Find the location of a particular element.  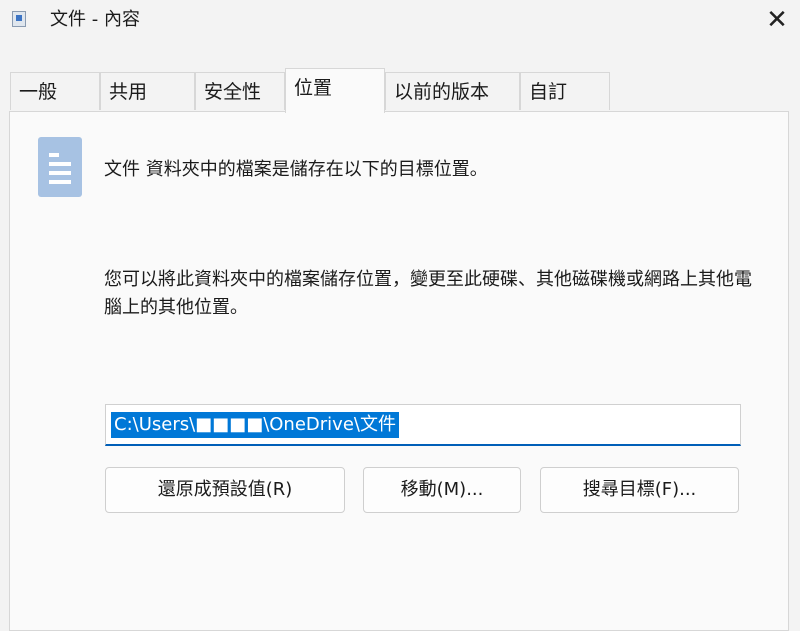

tab-label: 一般 is located at coordinates (38, 92).